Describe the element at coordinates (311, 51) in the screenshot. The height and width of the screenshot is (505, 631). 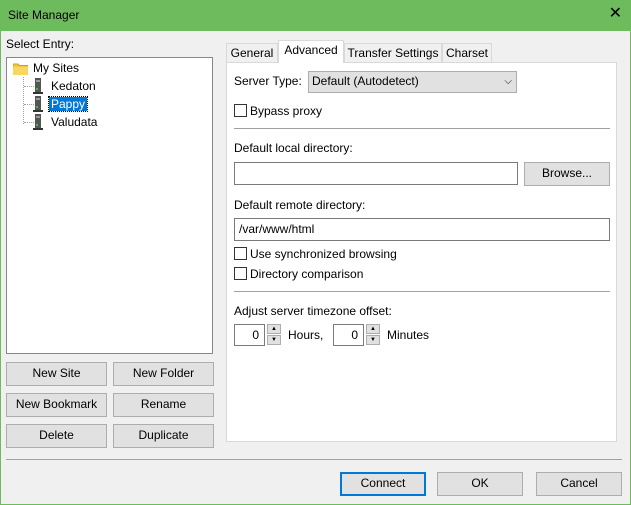
I see `tab-advanced: Advanced` at that location.